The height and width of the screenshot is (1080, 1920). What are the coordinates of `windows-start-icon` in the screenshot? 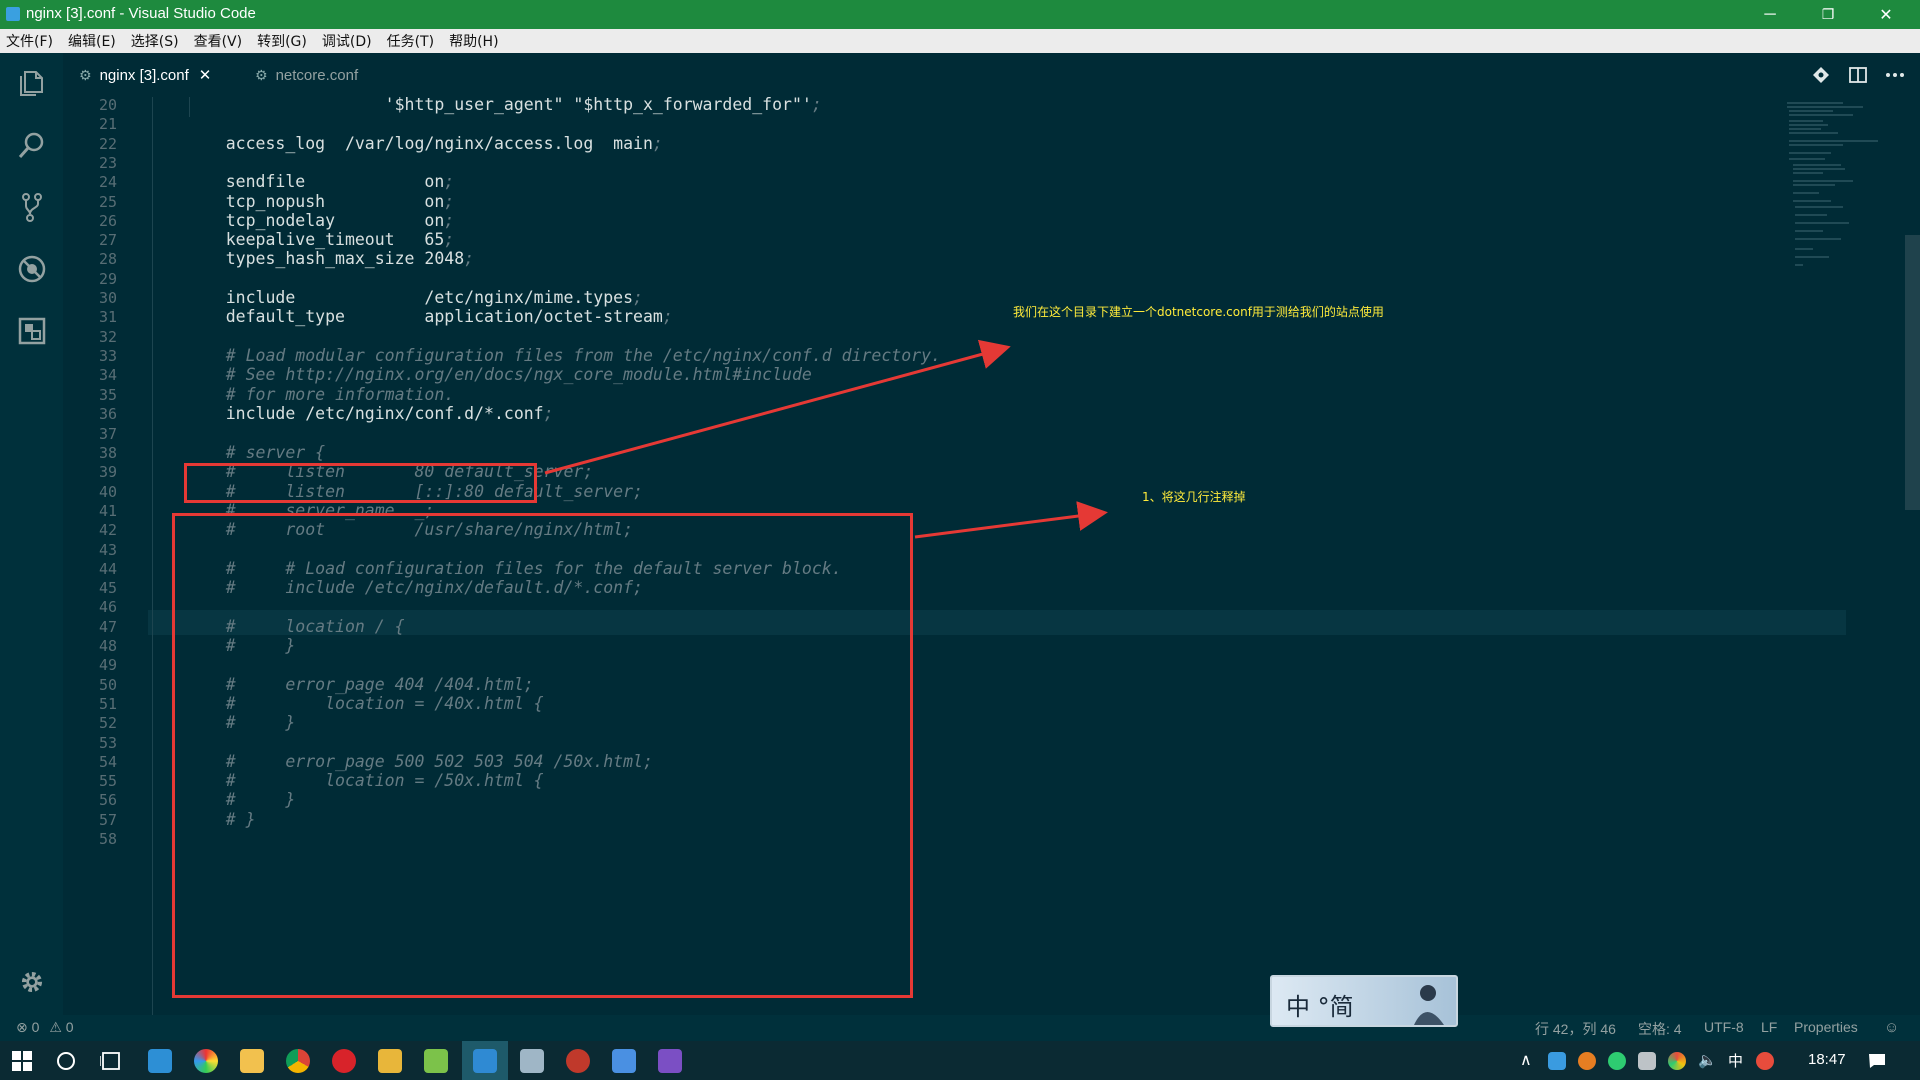 It's located at (22, 1061).